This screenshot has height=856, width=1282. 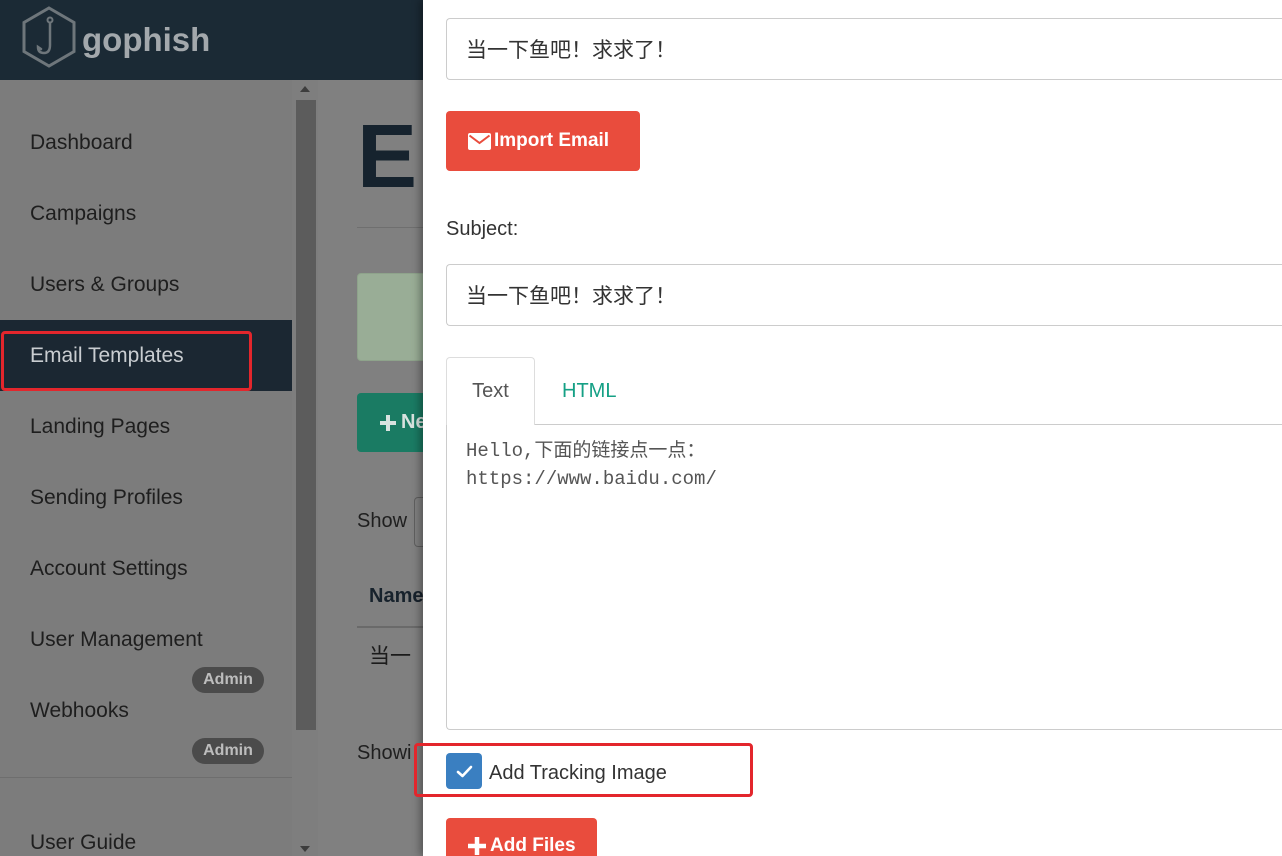 I want to click on tab-html: HTML, so click(x=589, y=391).